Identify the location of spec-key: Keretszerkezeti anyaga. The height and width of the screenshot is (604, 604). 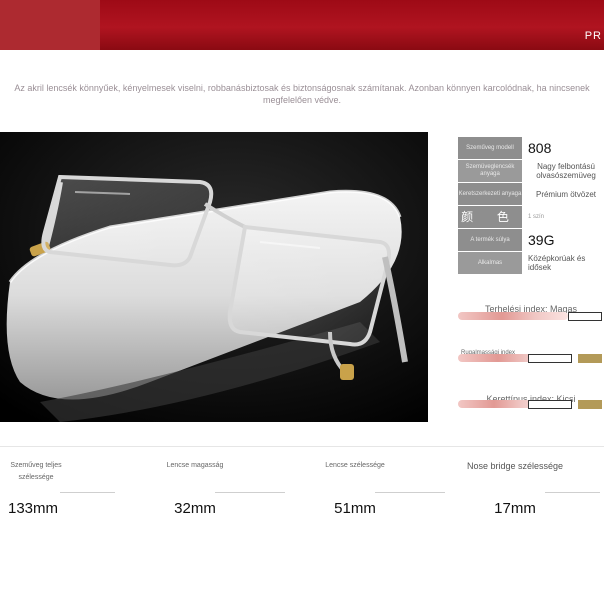
(490, 194).